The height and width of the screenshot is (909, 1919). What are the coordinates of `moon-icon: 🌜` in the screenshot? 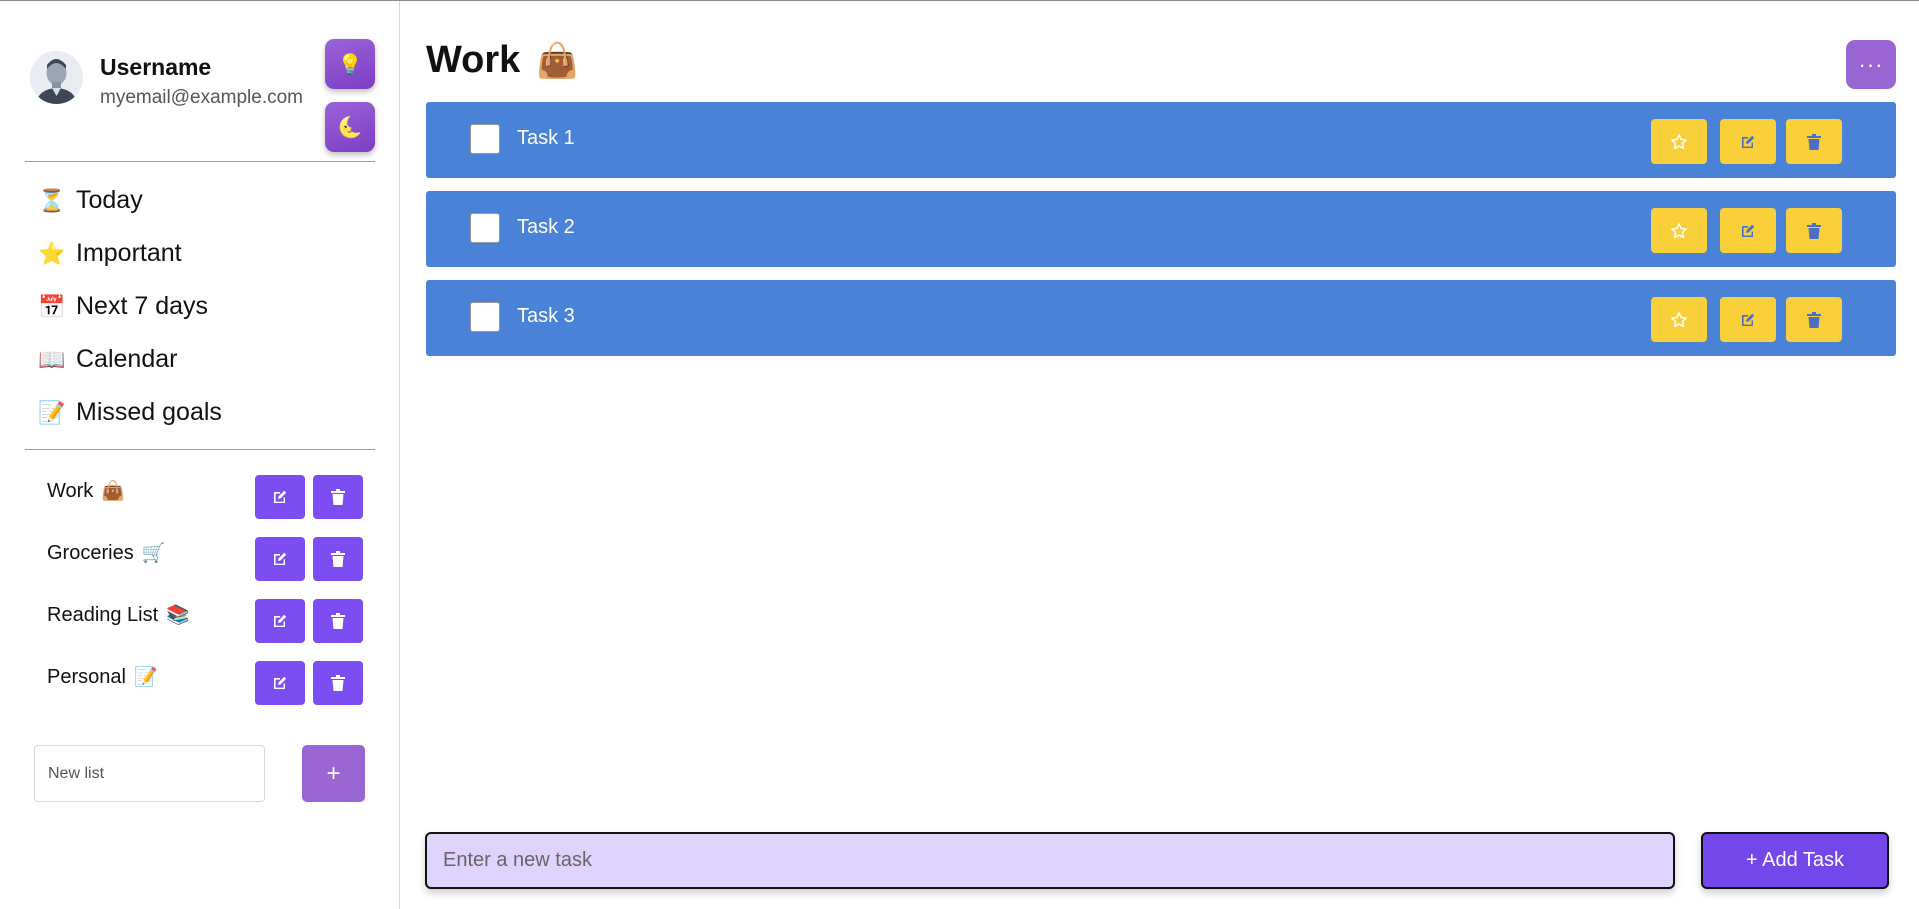 It's located at (350, 127).